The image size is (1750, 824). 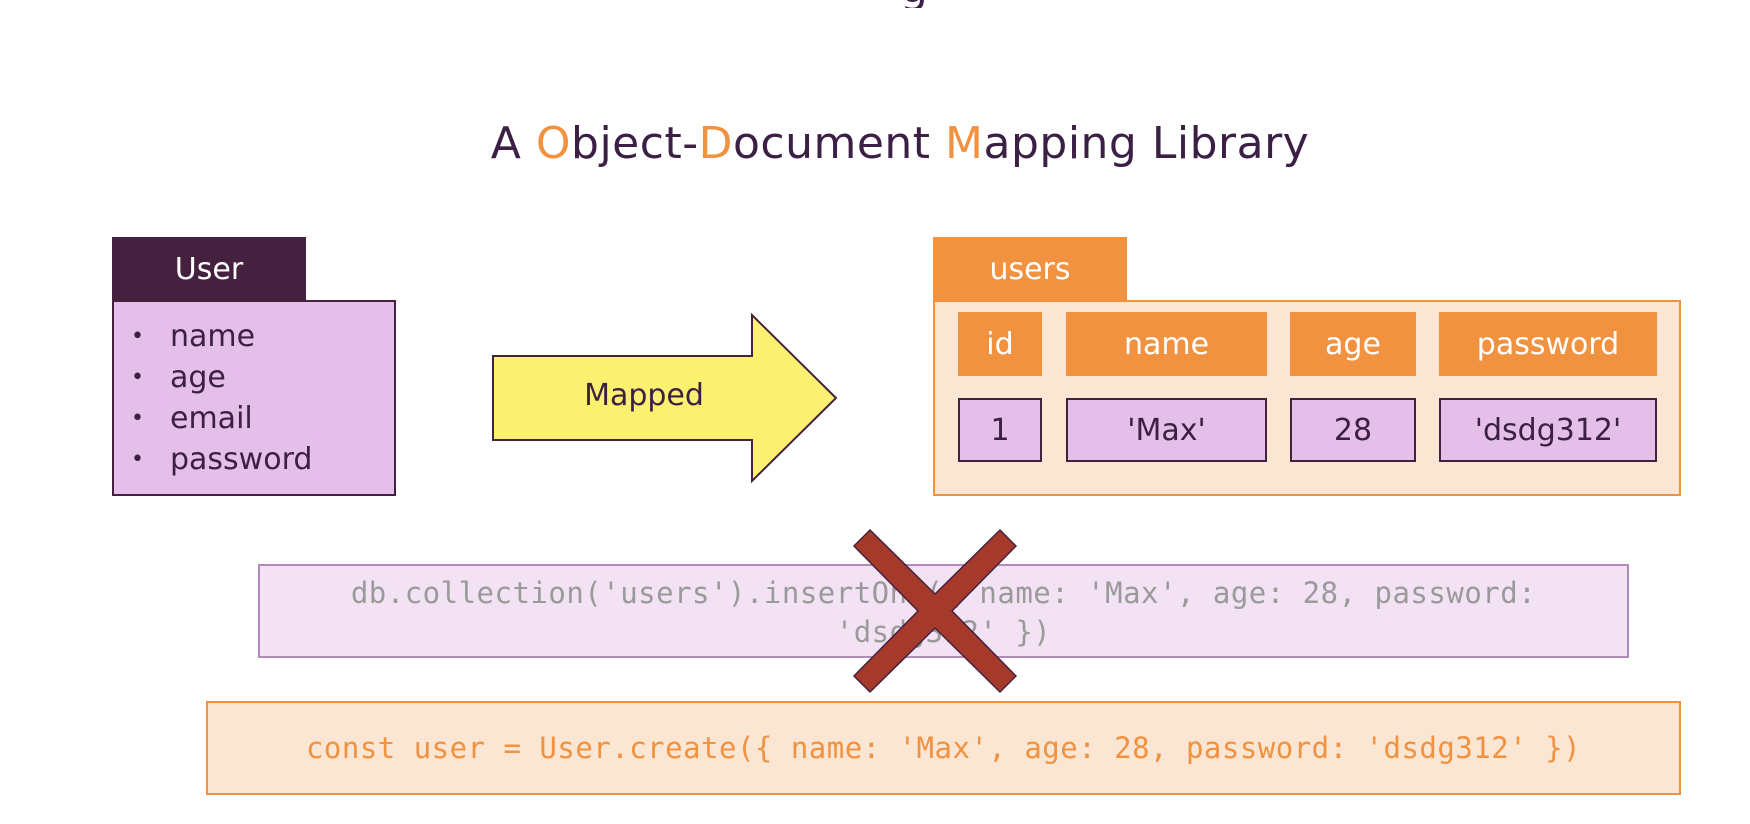 I want to click on collection-title-tab: users, so click(x=1030, y=269).